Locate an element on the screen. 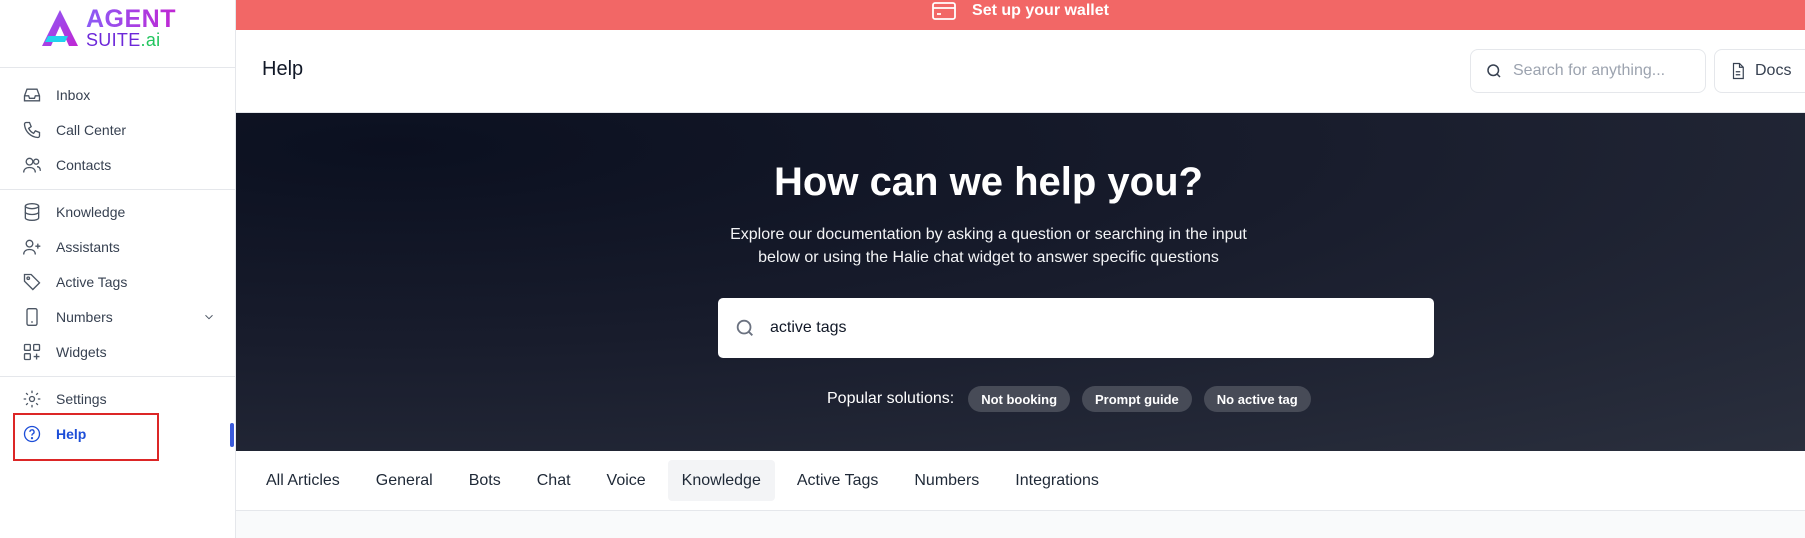  logo-line2b: .ai is located at coordinates (150, 40).